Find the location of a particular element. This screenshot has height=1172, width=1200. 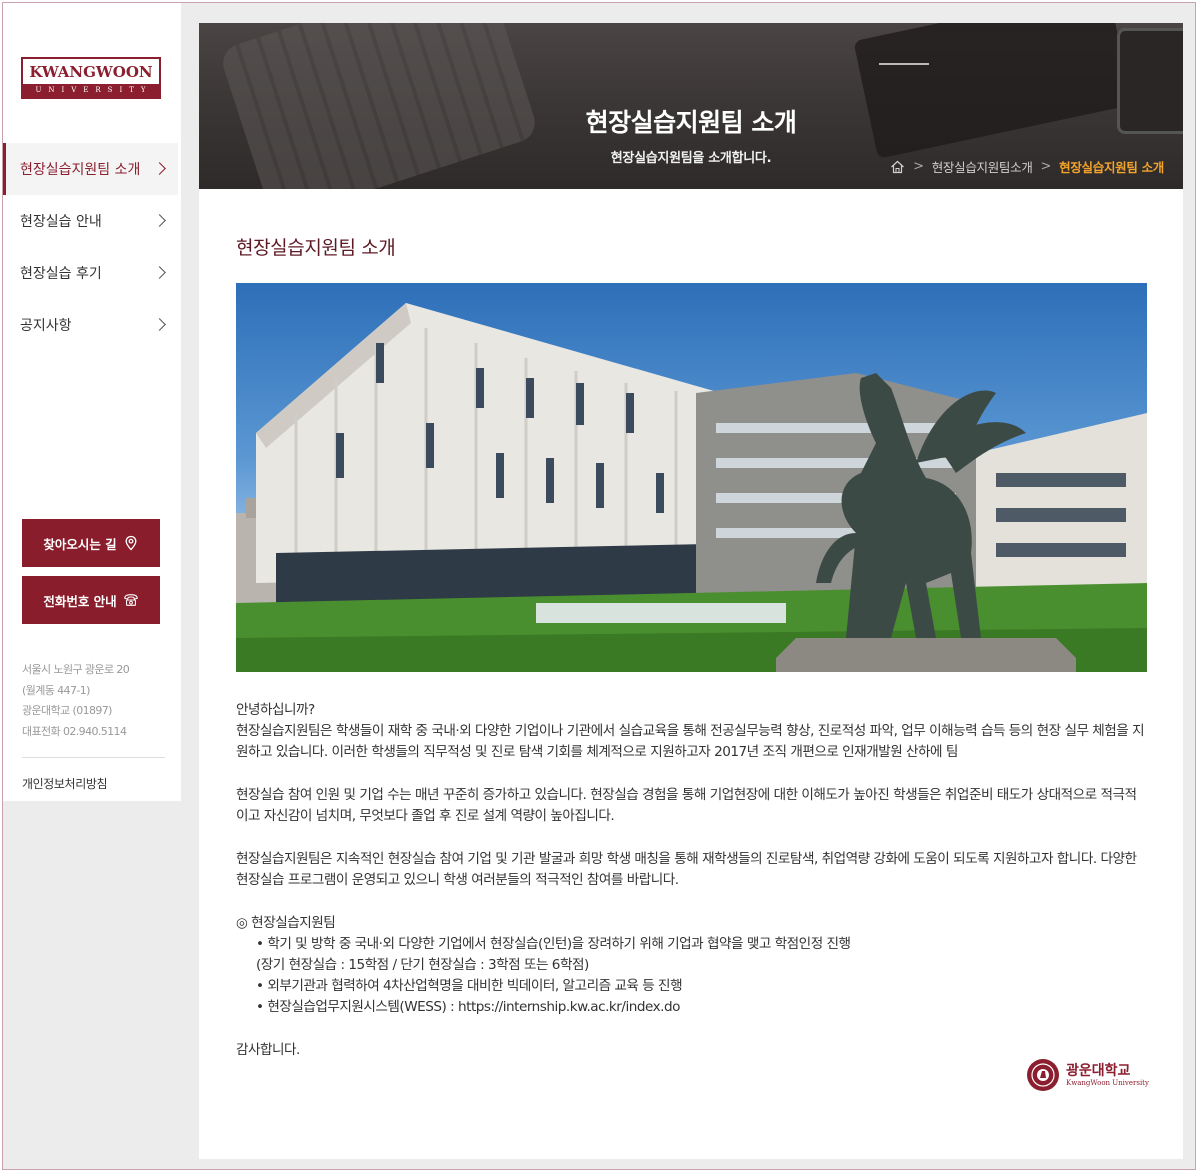

university-seal: 광운대학교 KwangWoon University is located at coordinates (1087, 1075).